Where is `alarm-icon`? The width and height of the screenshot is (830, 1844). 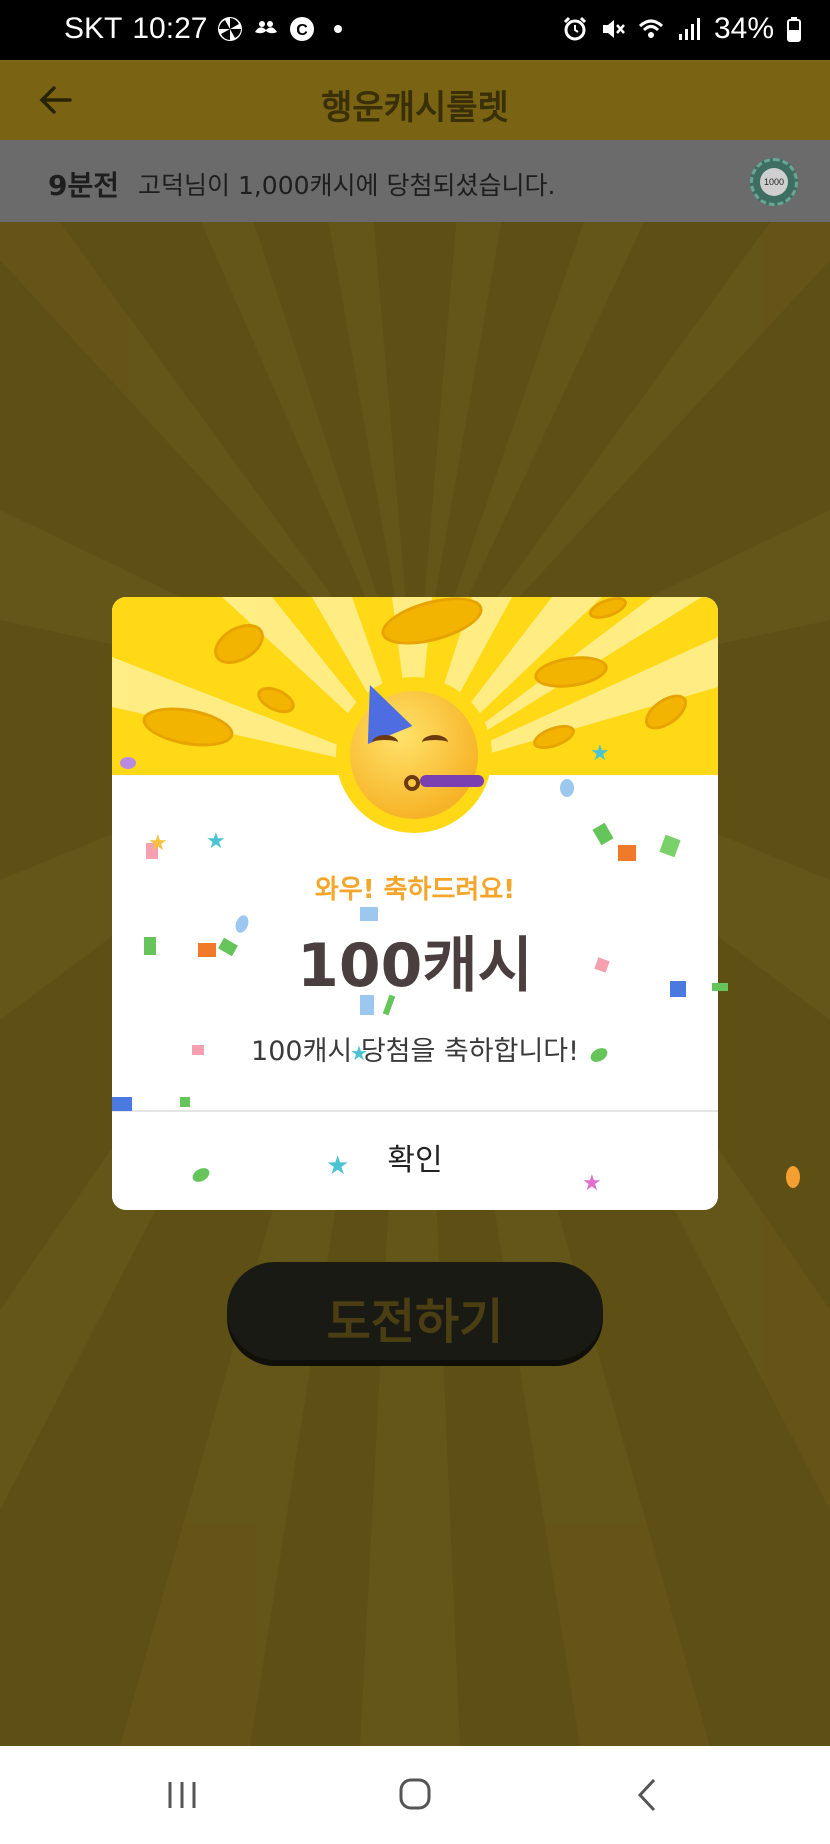
alarm-icon is located at coordinates (575, 28).